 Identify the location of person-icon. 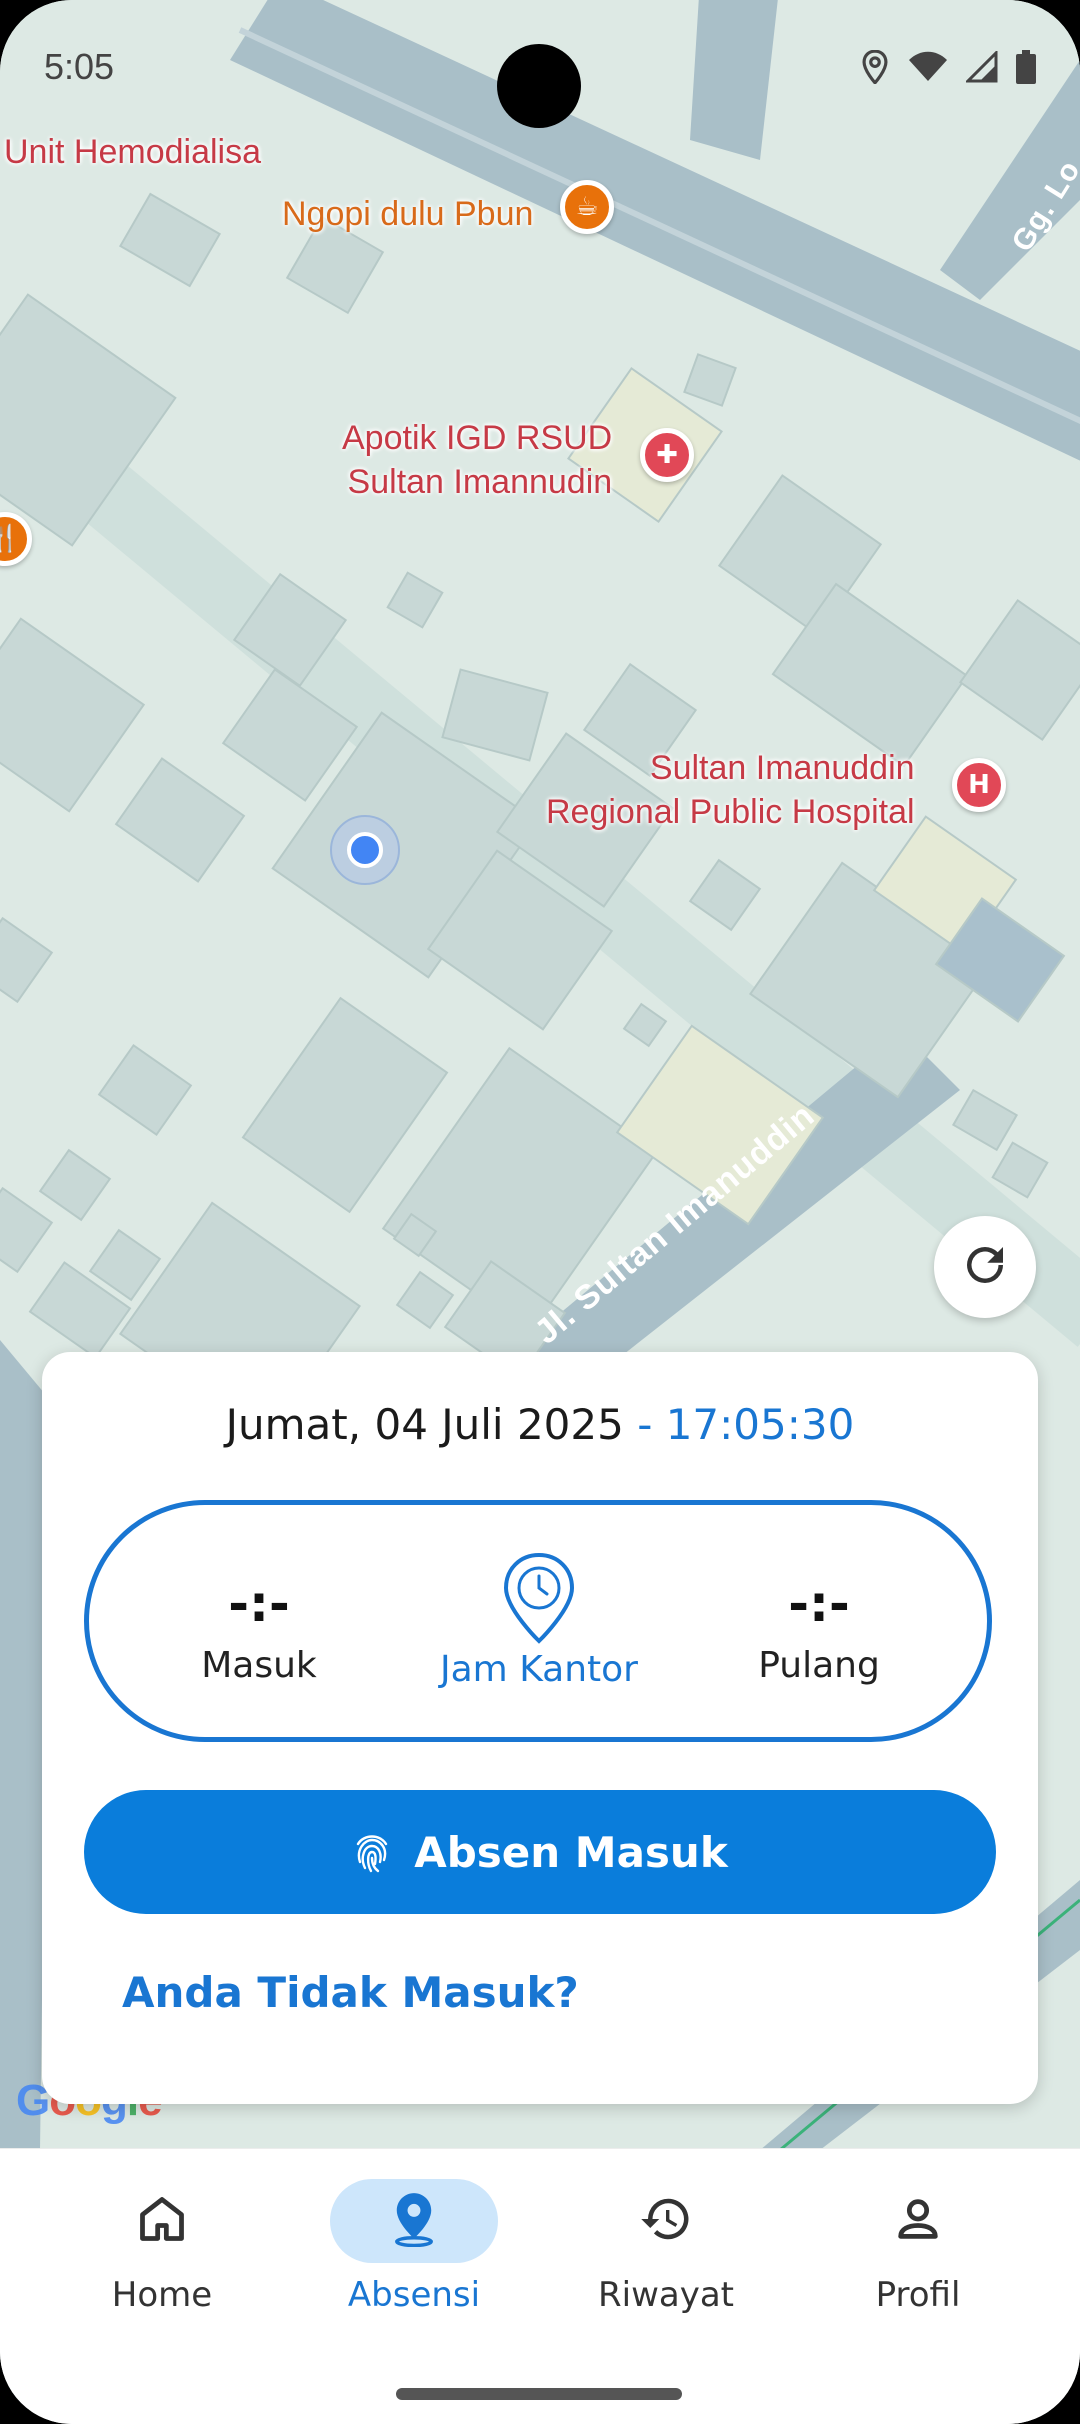
(918, 2221).